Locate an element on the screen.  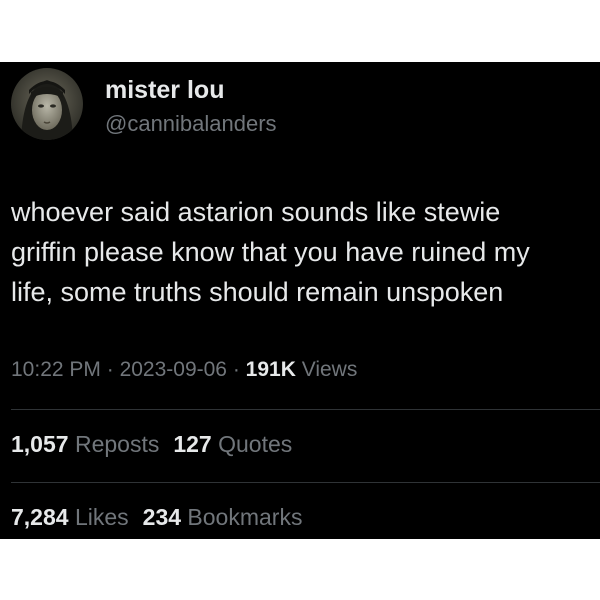
likes-stat: 7,284 Likes is located at coordinates (70, 517).